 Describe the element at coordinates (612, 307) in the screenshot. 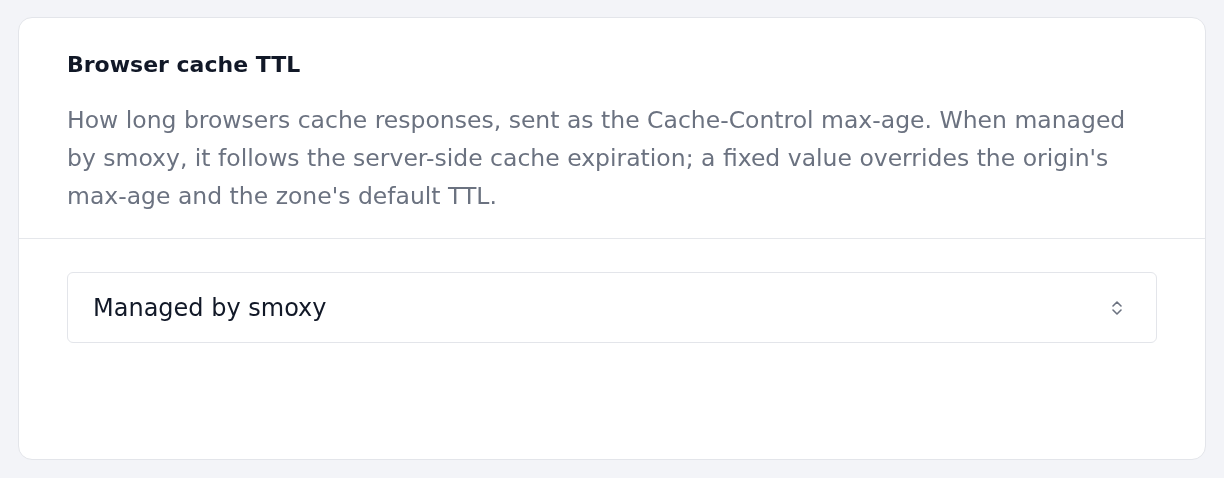

I see `ttl-select: Managed by smoxy` at that location.